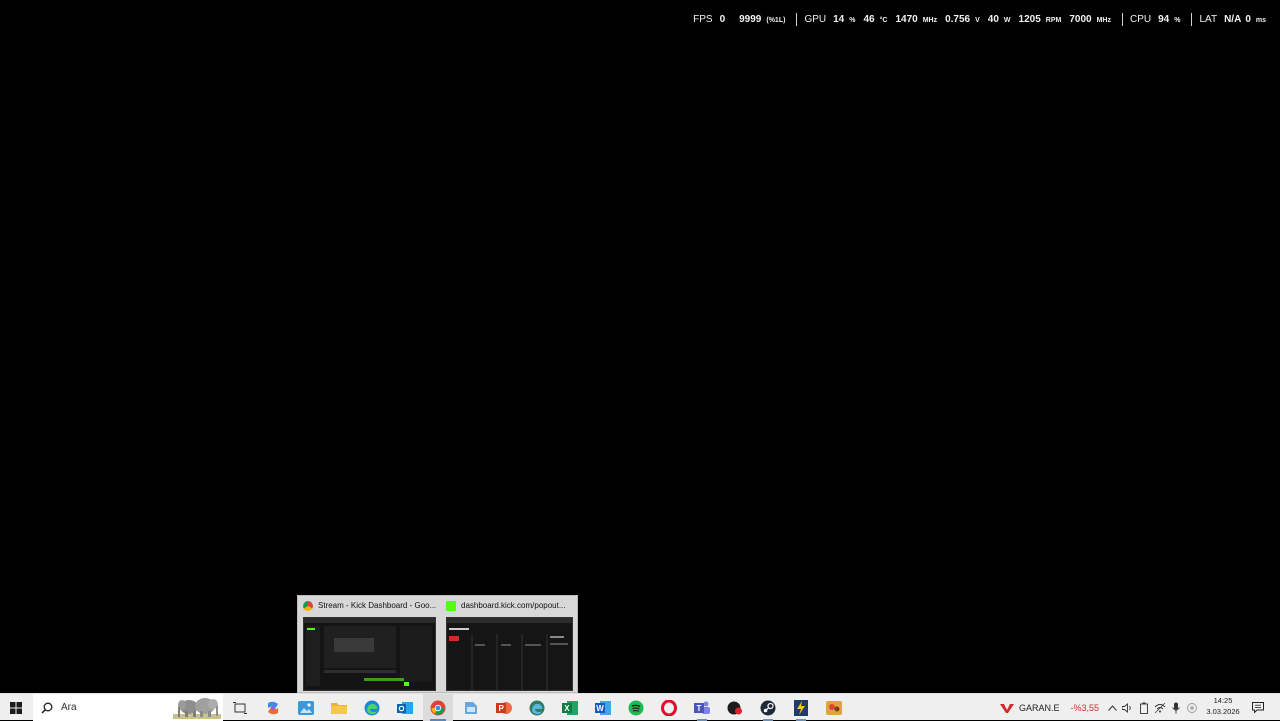 The width and height of the screenshot is (1280, 721). I want to click on word-icon: W, so click(603, 707).